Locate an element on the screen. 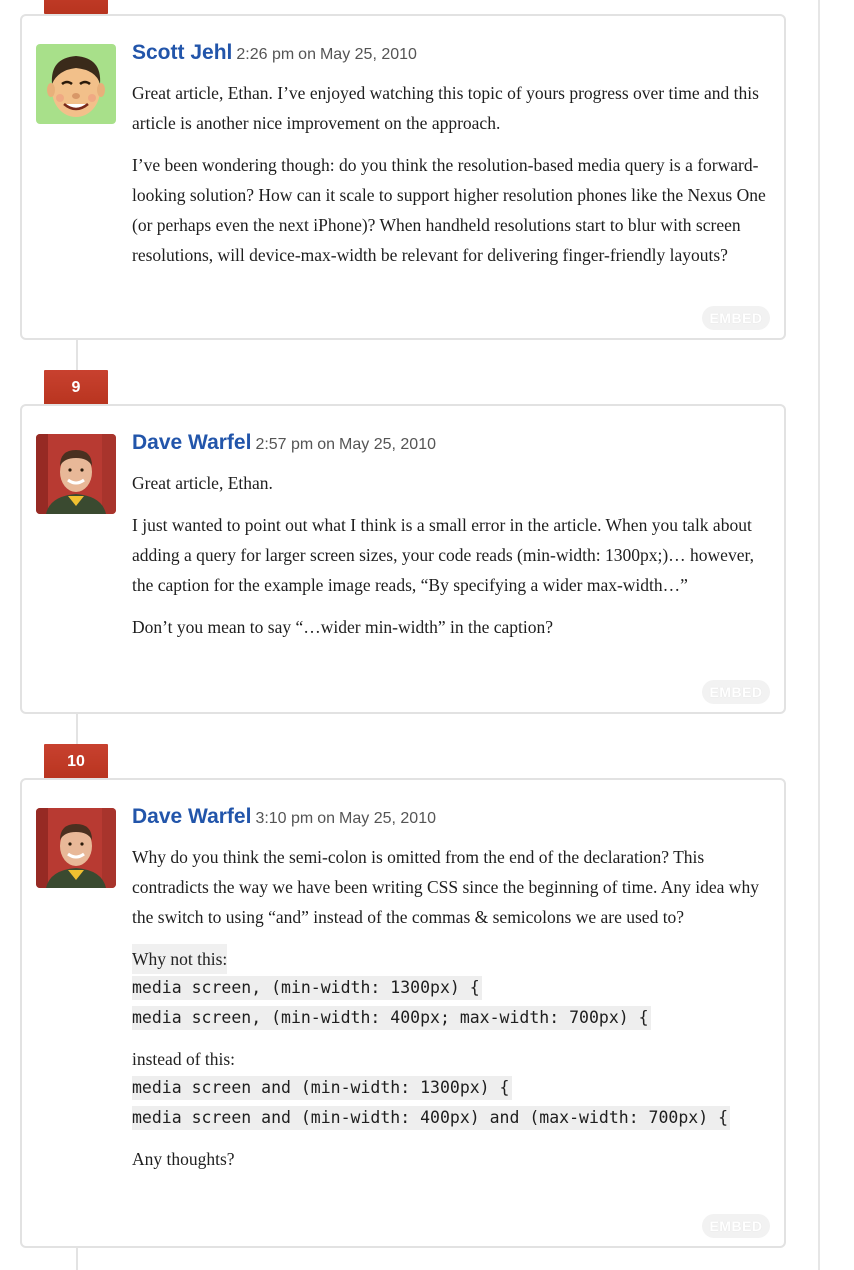 Image resolution: width=854 pixels, height=1270 pixels. avatar-cartoon-icon is located at coordinates (76, 84).